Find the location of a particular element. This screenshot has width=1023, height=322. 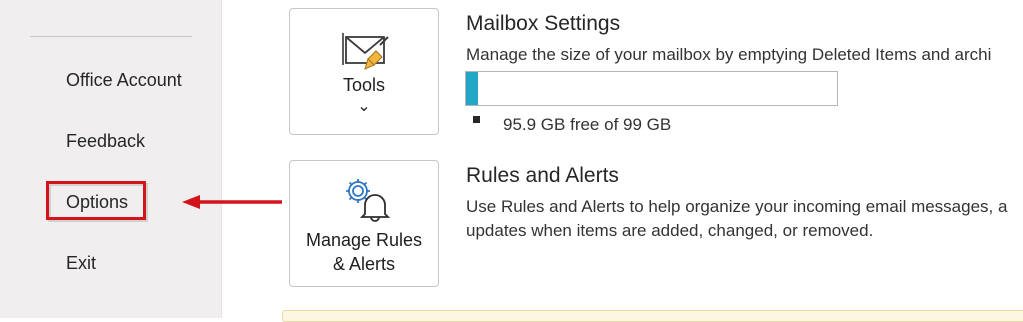

sidebar-item-options: Options is located at coordinates (97, 202).